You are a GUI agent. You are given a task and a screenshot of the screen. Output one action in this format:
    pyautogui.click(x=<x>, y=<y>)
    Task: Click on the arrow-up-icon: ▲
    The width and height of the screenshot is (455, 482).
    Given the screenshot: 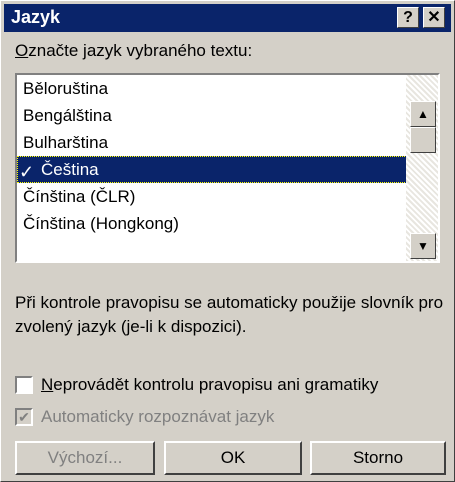 What is the action you would take?
    pyautogui.click(x=423, y=114)
    